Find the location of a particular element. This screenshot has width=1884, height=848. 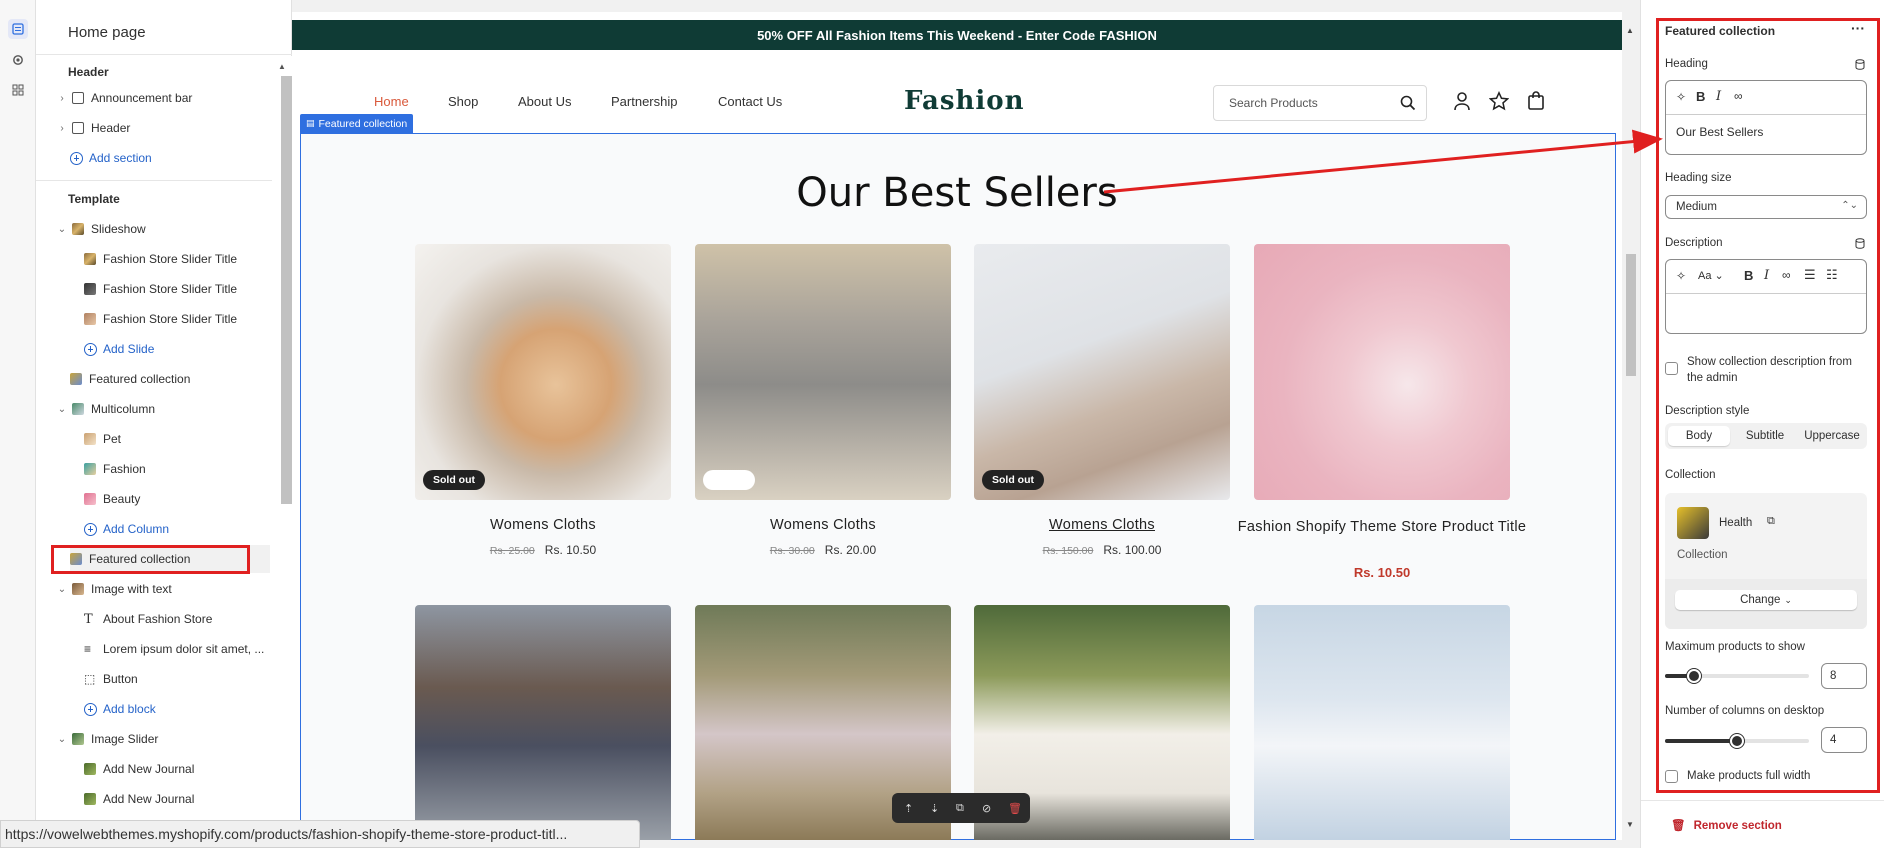

heading-input: Our Best Sellers is located at coordinates (1719, 132).